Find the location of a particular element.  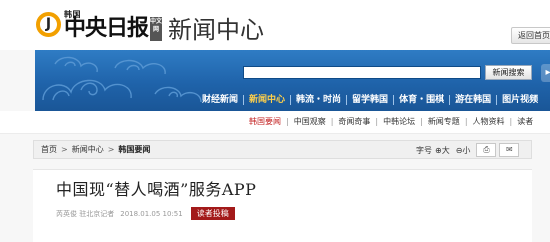

banner-right-icon: ▸ is located at coordinates (545, 73).